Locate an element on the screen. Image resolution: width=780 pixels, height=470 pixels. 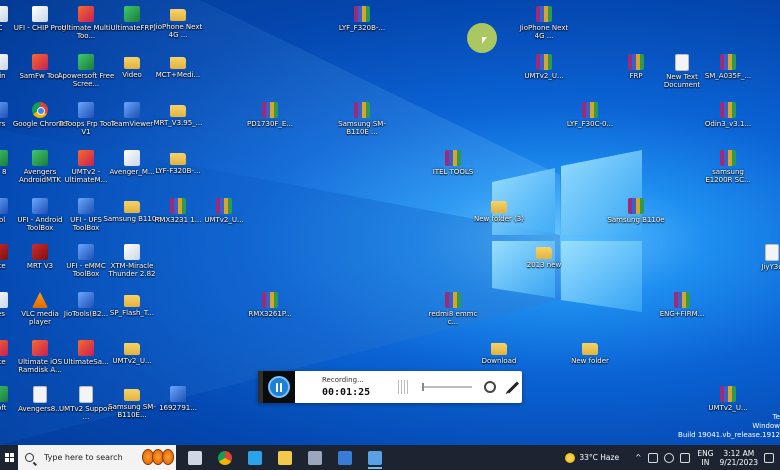
file-explorer-taskbar-icon is located at coordinates (285, 457).